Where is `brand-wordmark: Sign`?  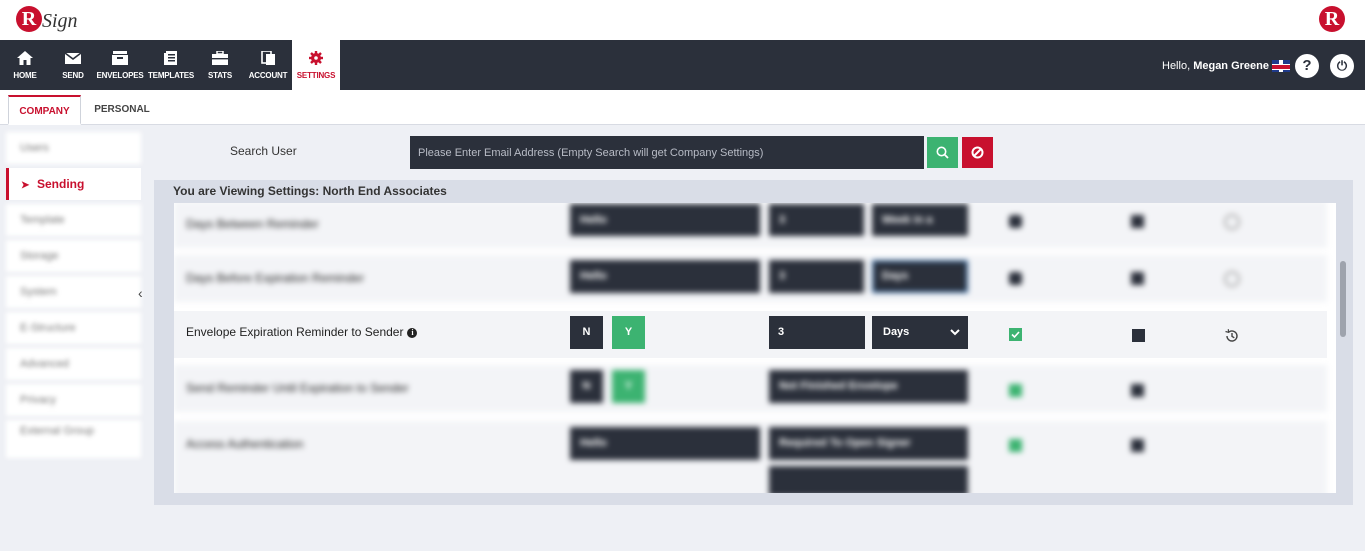 brand-wordmark: Sign is located at coordinates (60, 21).